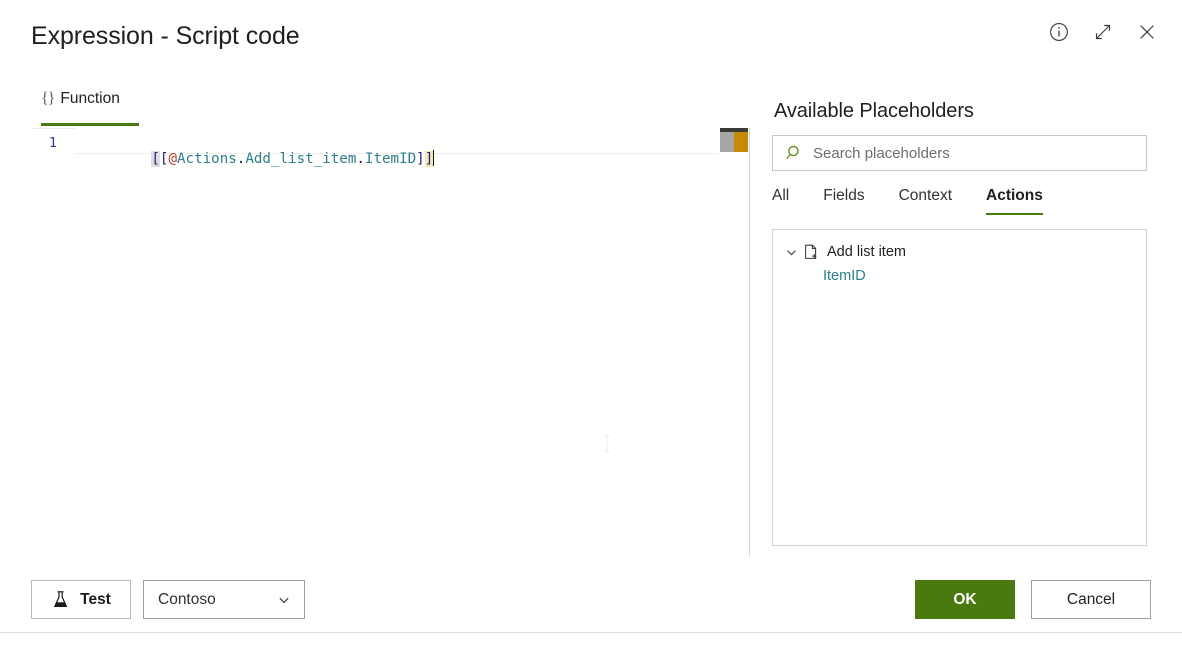 This screenshot has height=647, width=1182. Describe the element at coordinates (844, 195) in the screenshot. I see `tab-fields-label: Fields` at that location.